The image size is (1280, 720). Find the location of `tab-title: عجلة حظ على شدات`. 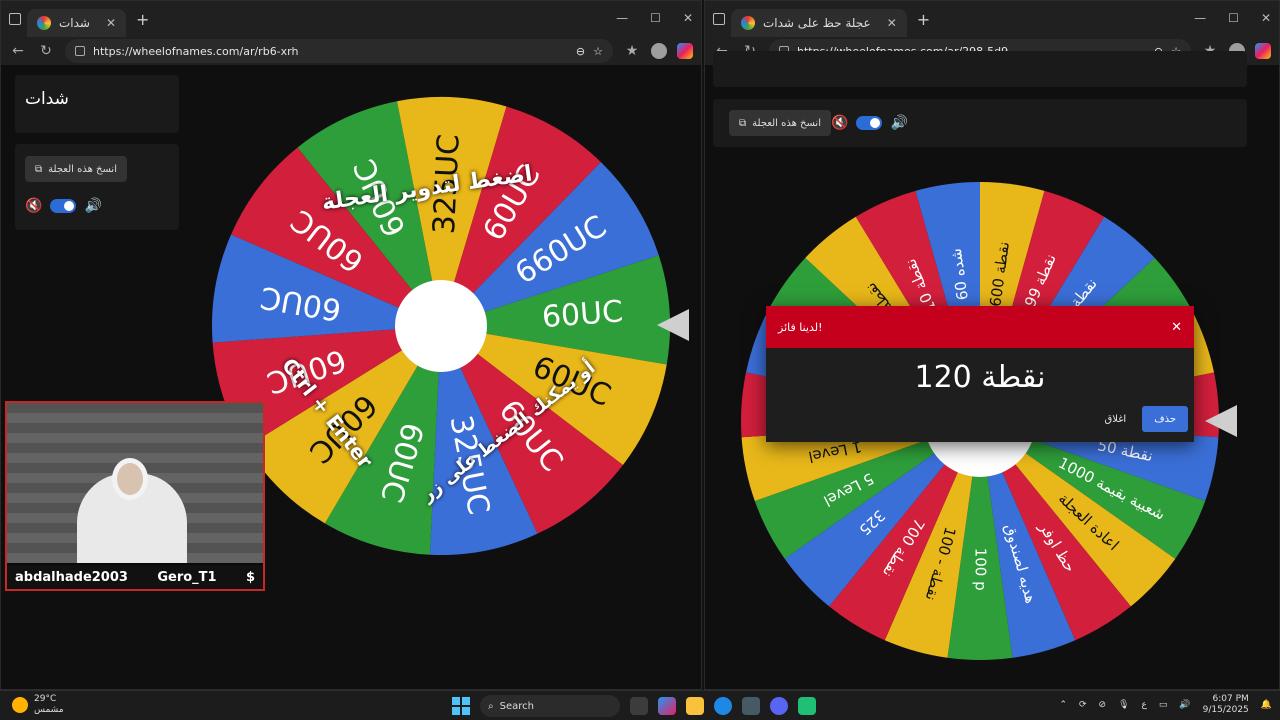

tab-title: عجلة حظ على شدات is located at coordinates (817, 23).